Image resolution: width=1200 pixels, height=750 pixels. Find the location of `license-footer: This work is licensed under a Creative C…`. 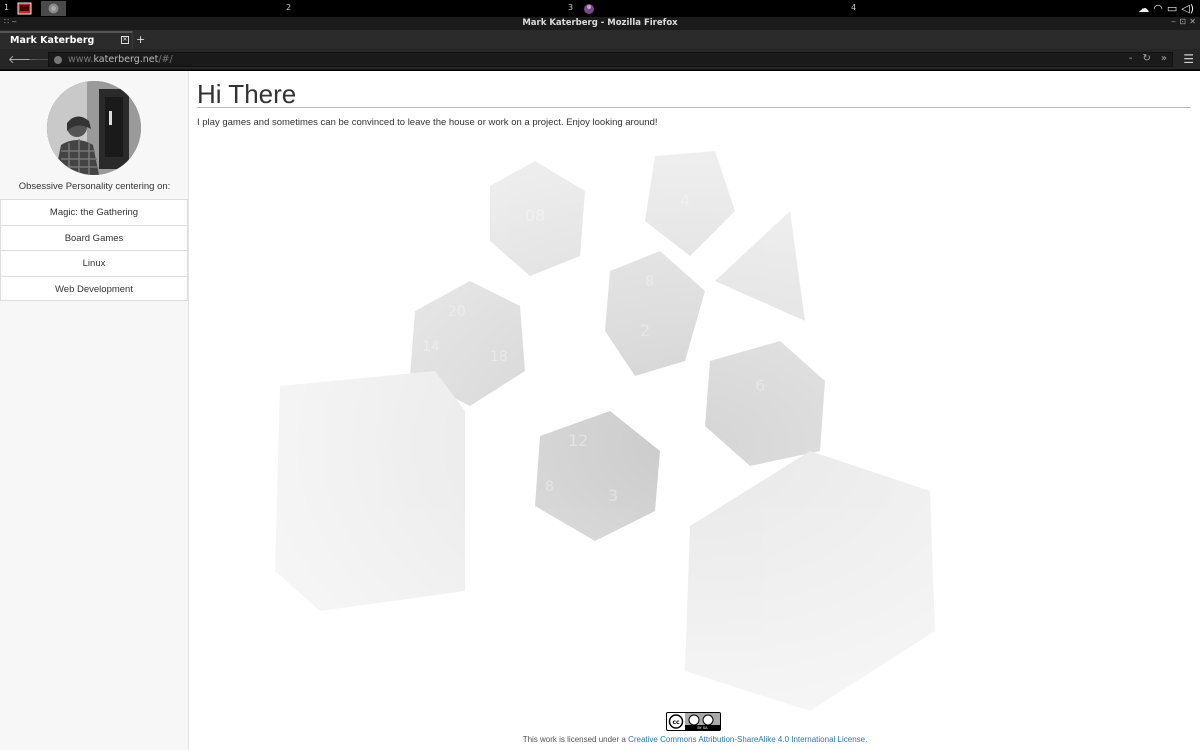

license-footer: This work is licensed under a Creative C… is located at coordinates (695, 739).